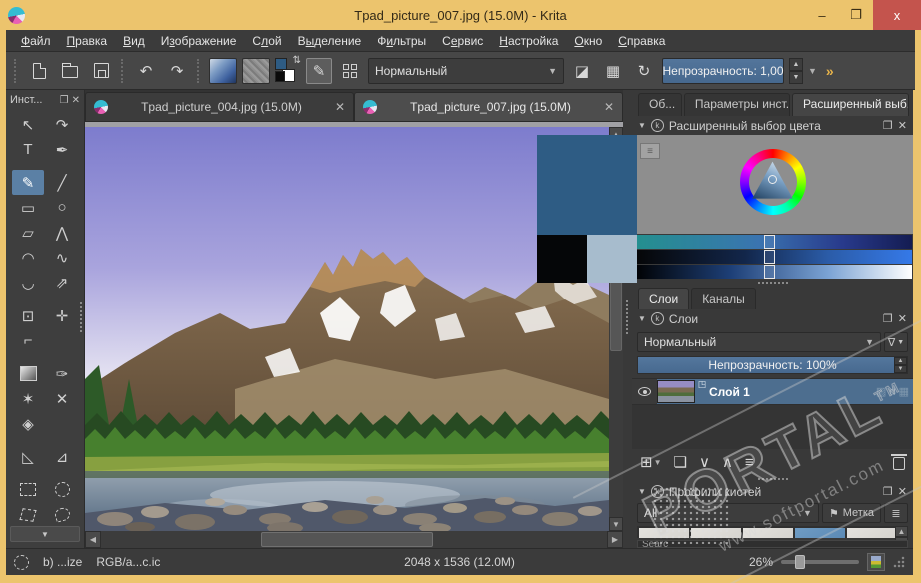 The width and height of the screenshot is (921, 583). What do you see at coordinates (772, 125) in the screenshot?
I see `color-docker-header: ▼ k Расширенный выбор цвета ❐ ✕` at bounding box center [772, 125].